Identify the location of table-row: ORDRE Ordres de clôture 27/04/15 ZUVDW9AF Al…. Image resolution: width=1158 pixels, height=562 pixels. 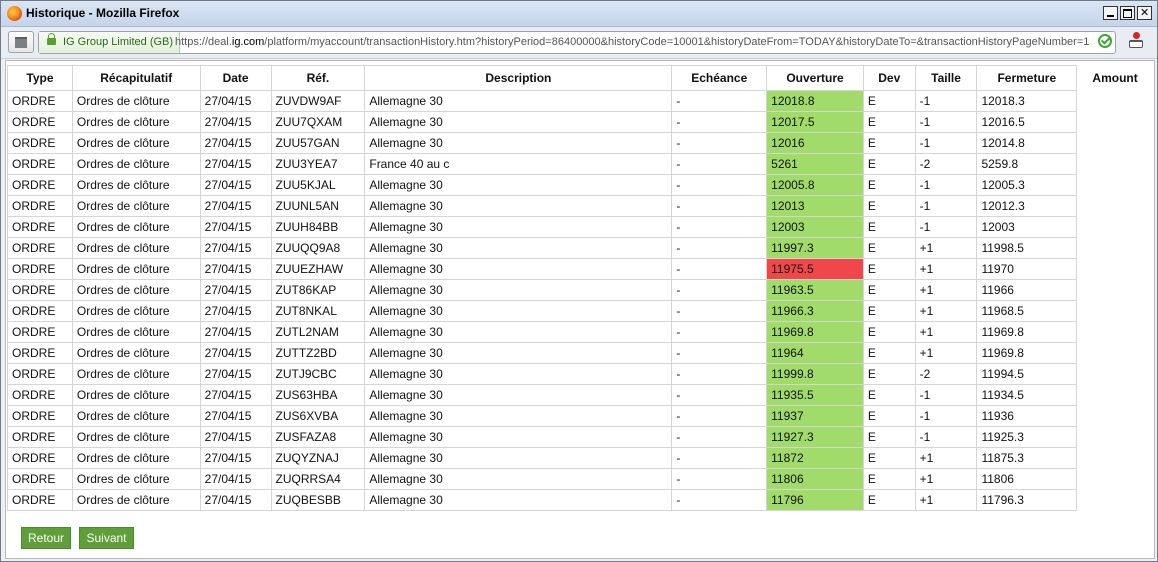
(580, 101).